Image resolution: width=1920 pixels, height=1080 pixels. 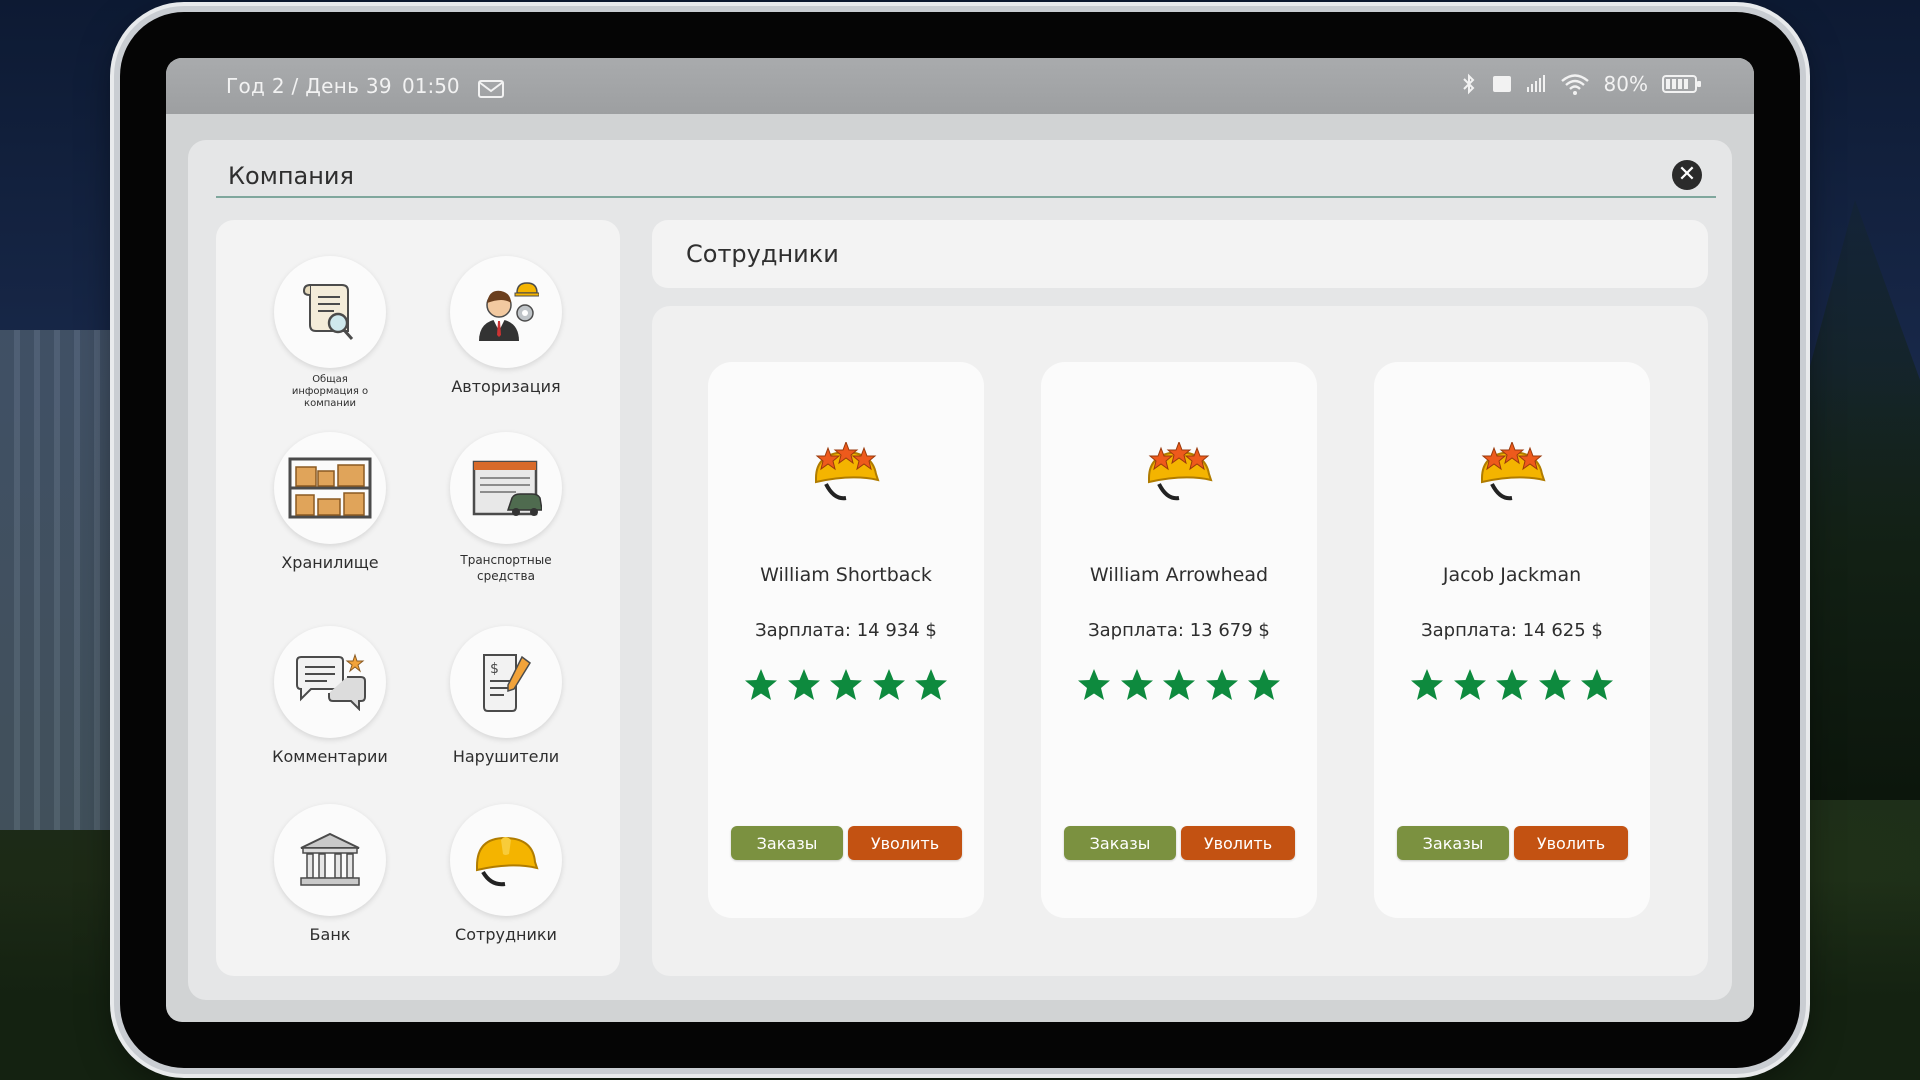 What do you see at coordinates (330, 562) in the screenshot?
I see `sidebar-item-label: Хранилище` at bounding box center [330, 562].